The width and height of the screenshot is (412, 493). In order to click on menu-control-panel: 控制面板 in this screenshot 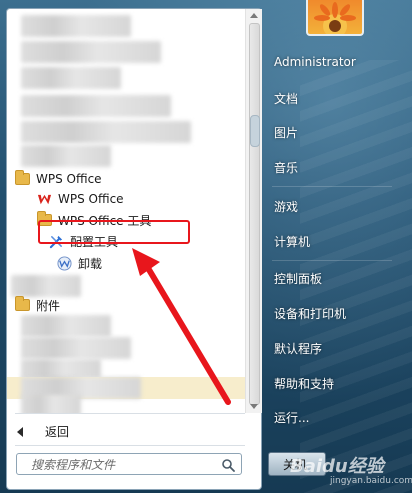, I will do `click(298, 278)`.